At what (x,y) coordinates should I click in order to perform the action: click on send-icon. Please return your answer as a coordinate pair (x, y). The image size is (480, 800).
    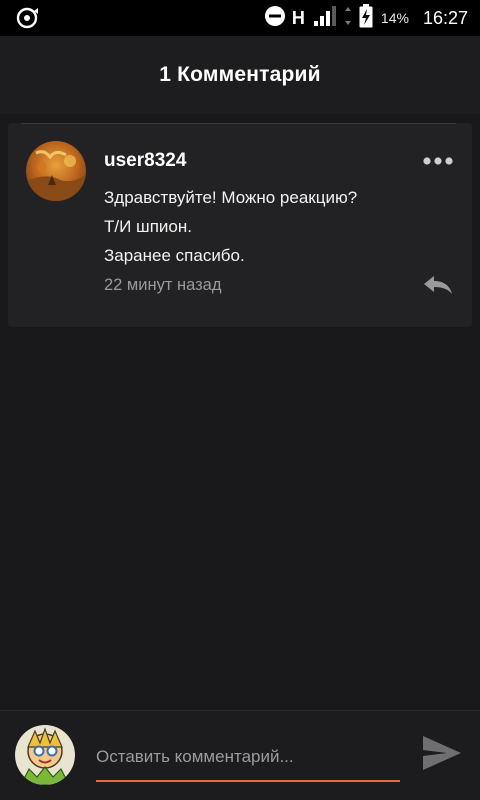
    Looking at the image, I should click on (442, 755).